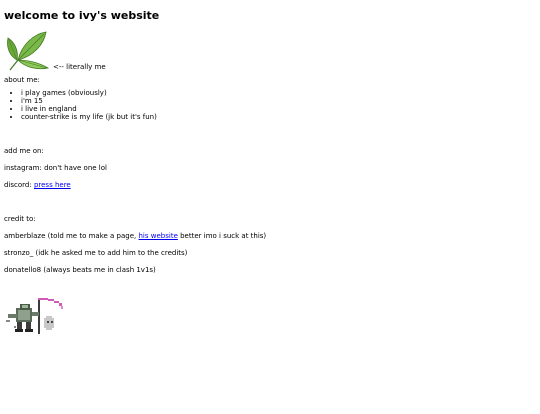  I want to click on leaf-caption: <-- literally me, so click(79, 67).